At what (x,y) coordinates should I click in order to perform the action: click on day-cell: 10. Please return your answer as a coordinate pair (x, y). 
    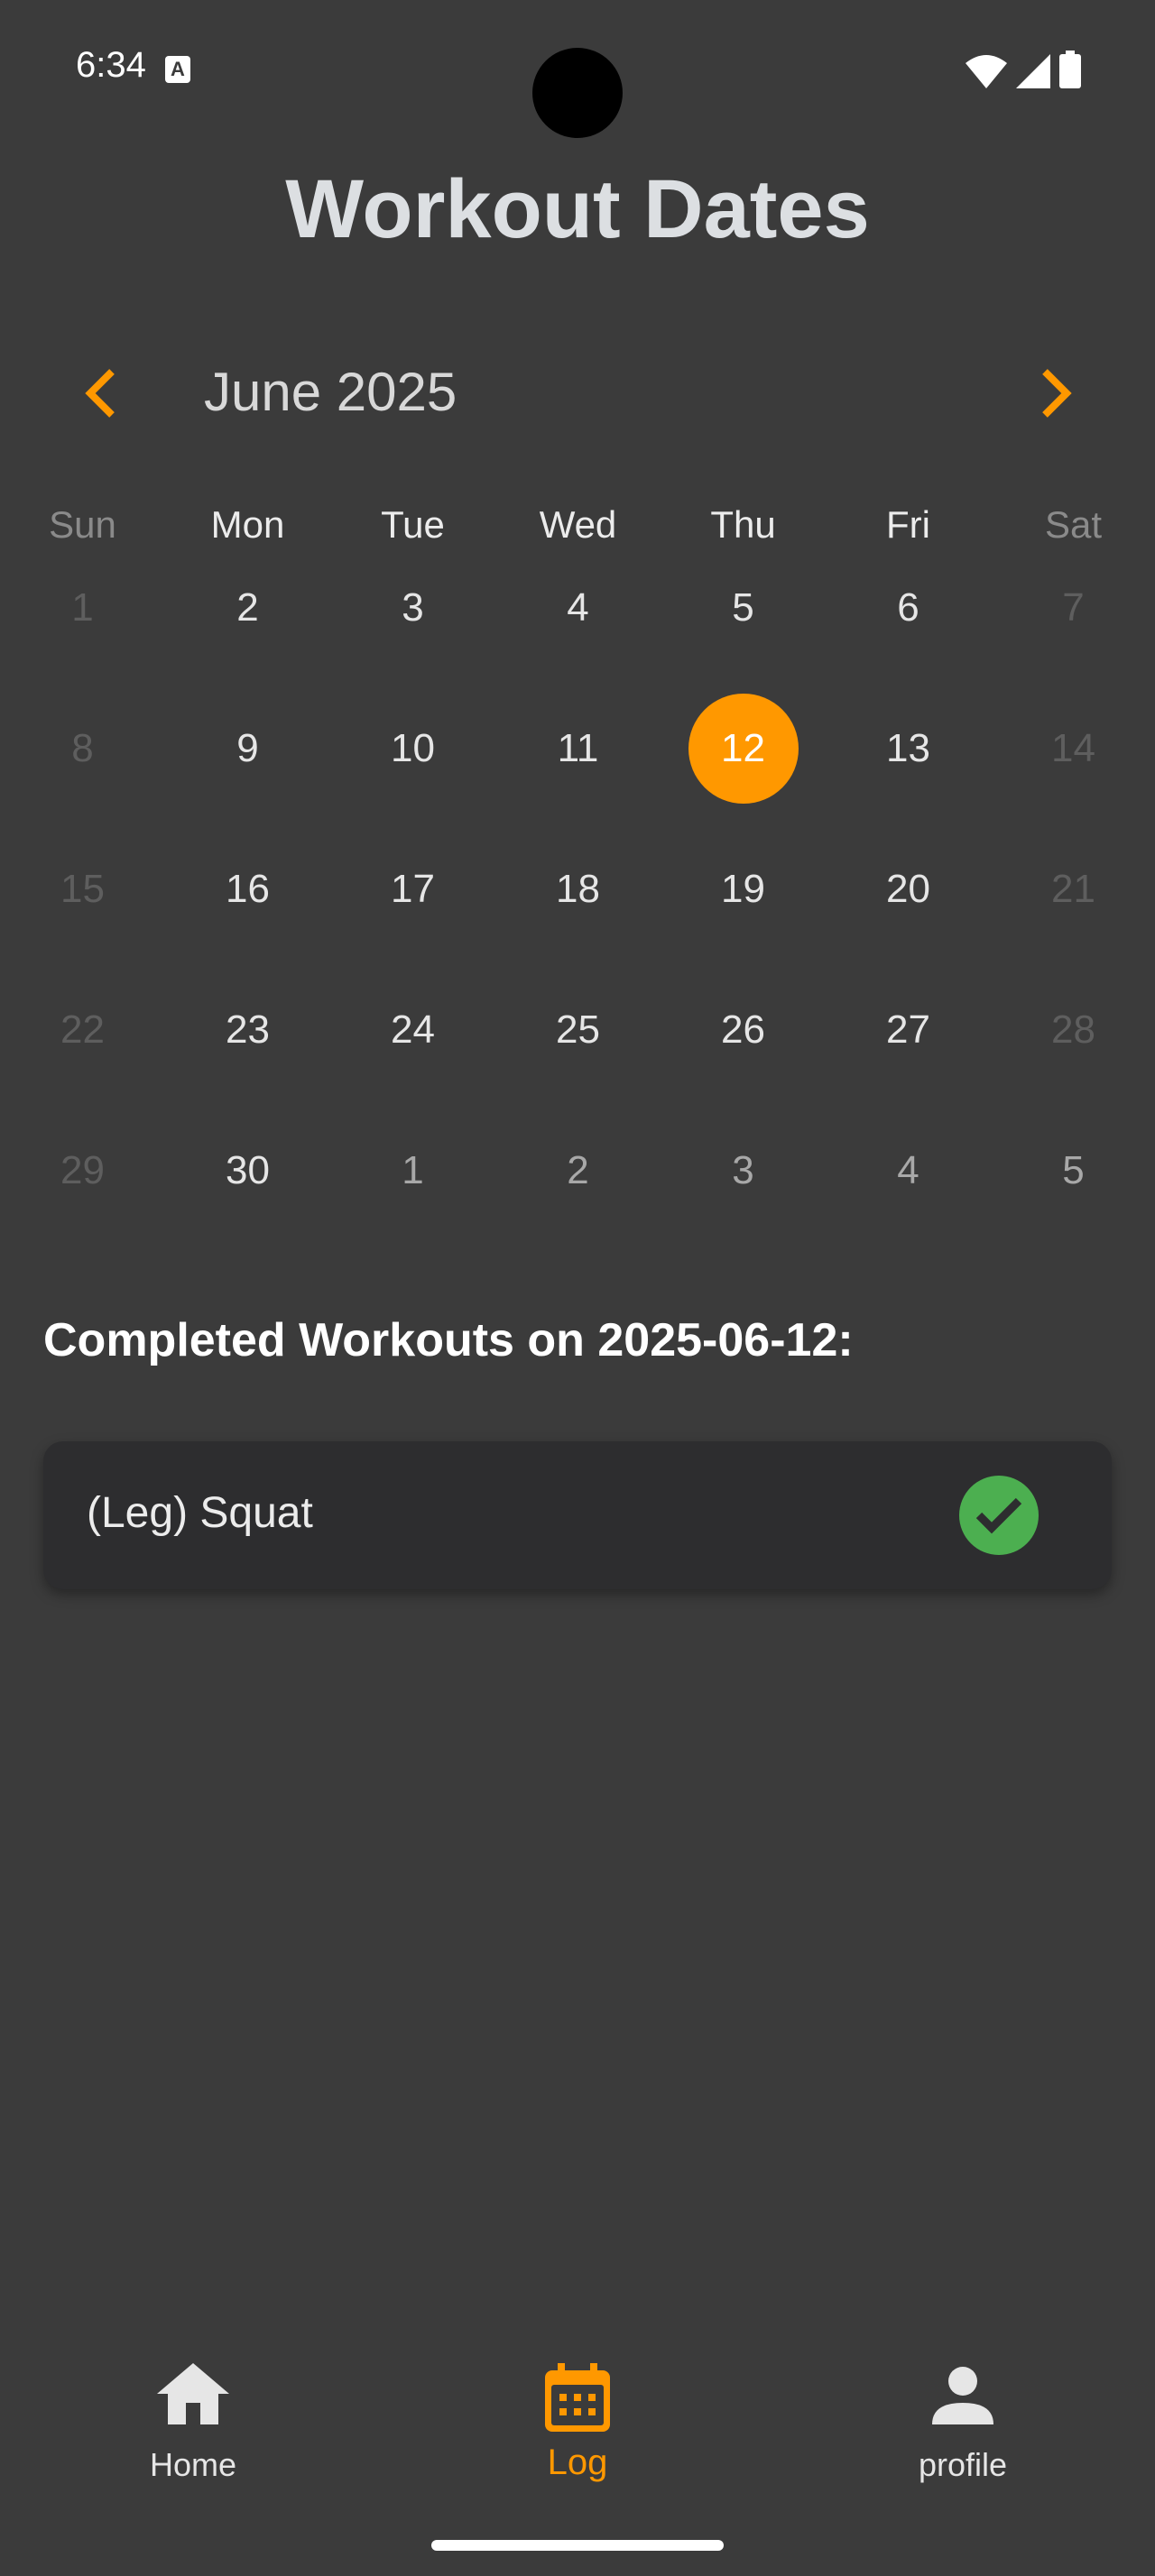
    Looking at the image, I should click on (412, 749).